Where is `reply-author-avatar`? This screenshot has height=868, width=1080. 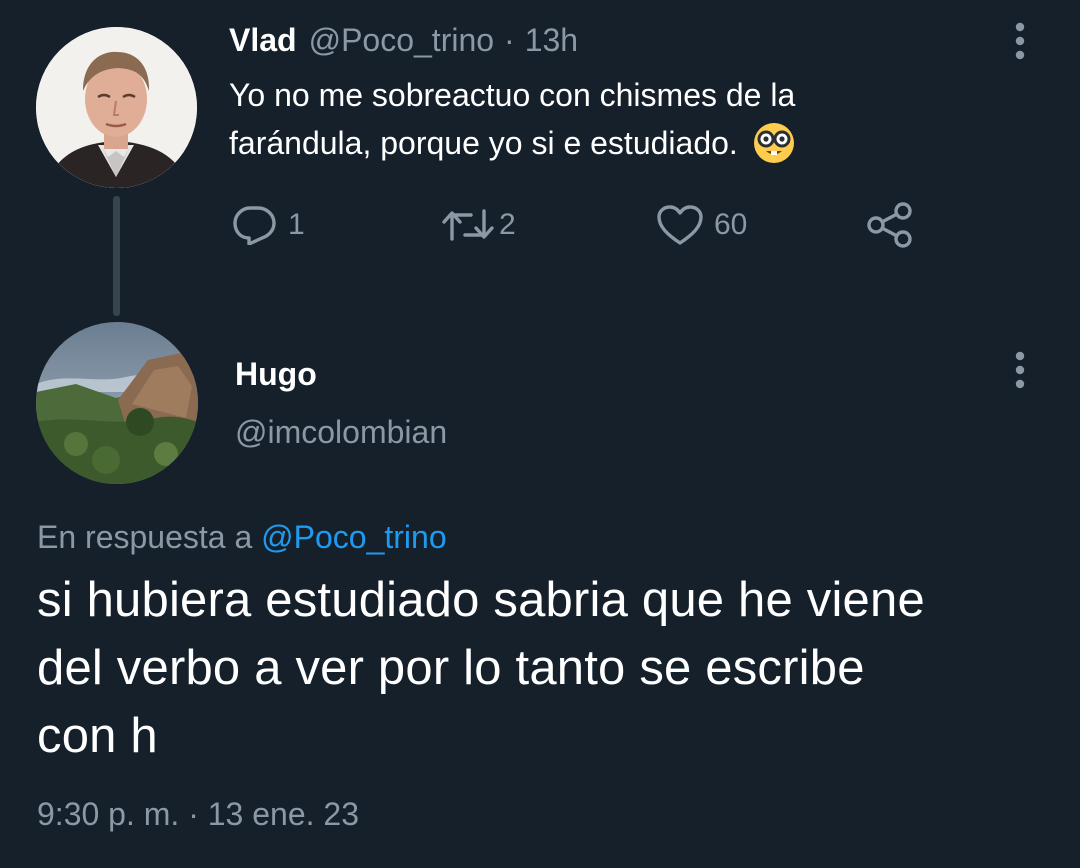 reply-author-avatar is located at coordinates (117, 403).